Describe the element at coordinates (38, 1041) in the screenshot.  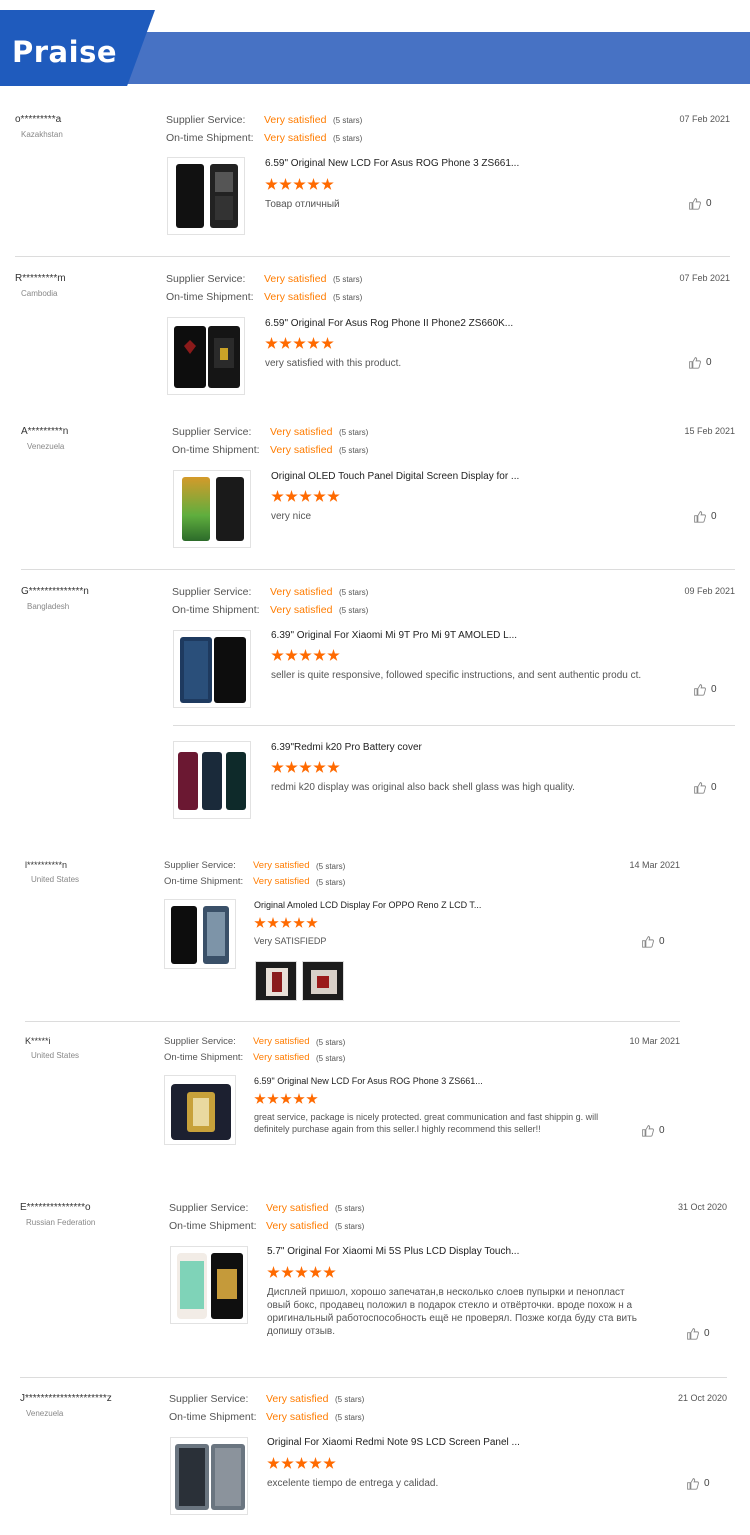
I see `reviewer-name: K*****i` at that location.